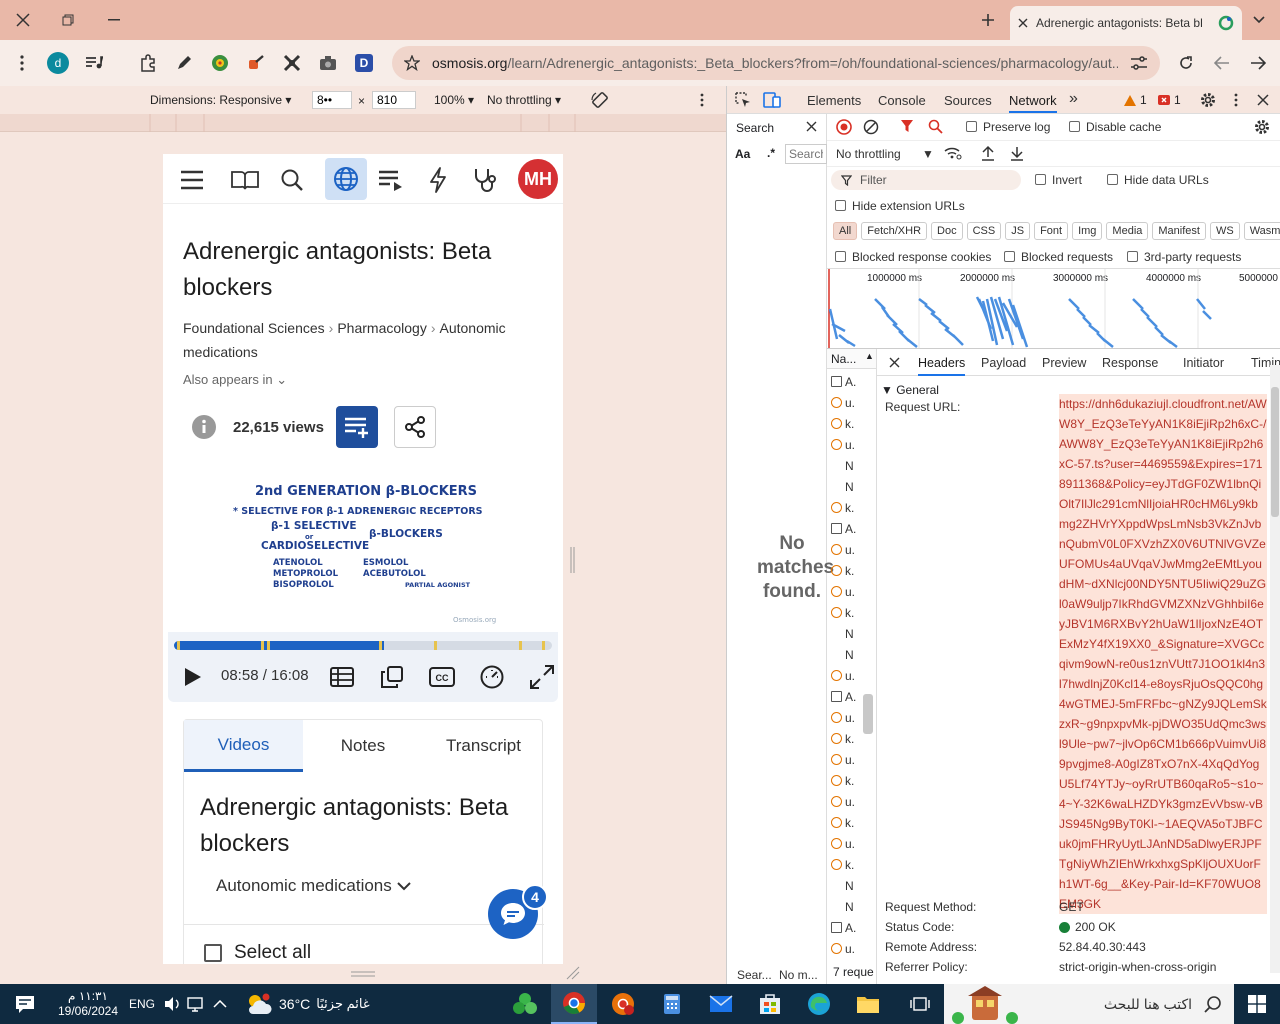 This screenshot has height=1024, width=1280. What do you see at coordinates (454, 100) in the screenshot?
I see `zoom-select: 100% ▾` at bounding box center [454, 100].